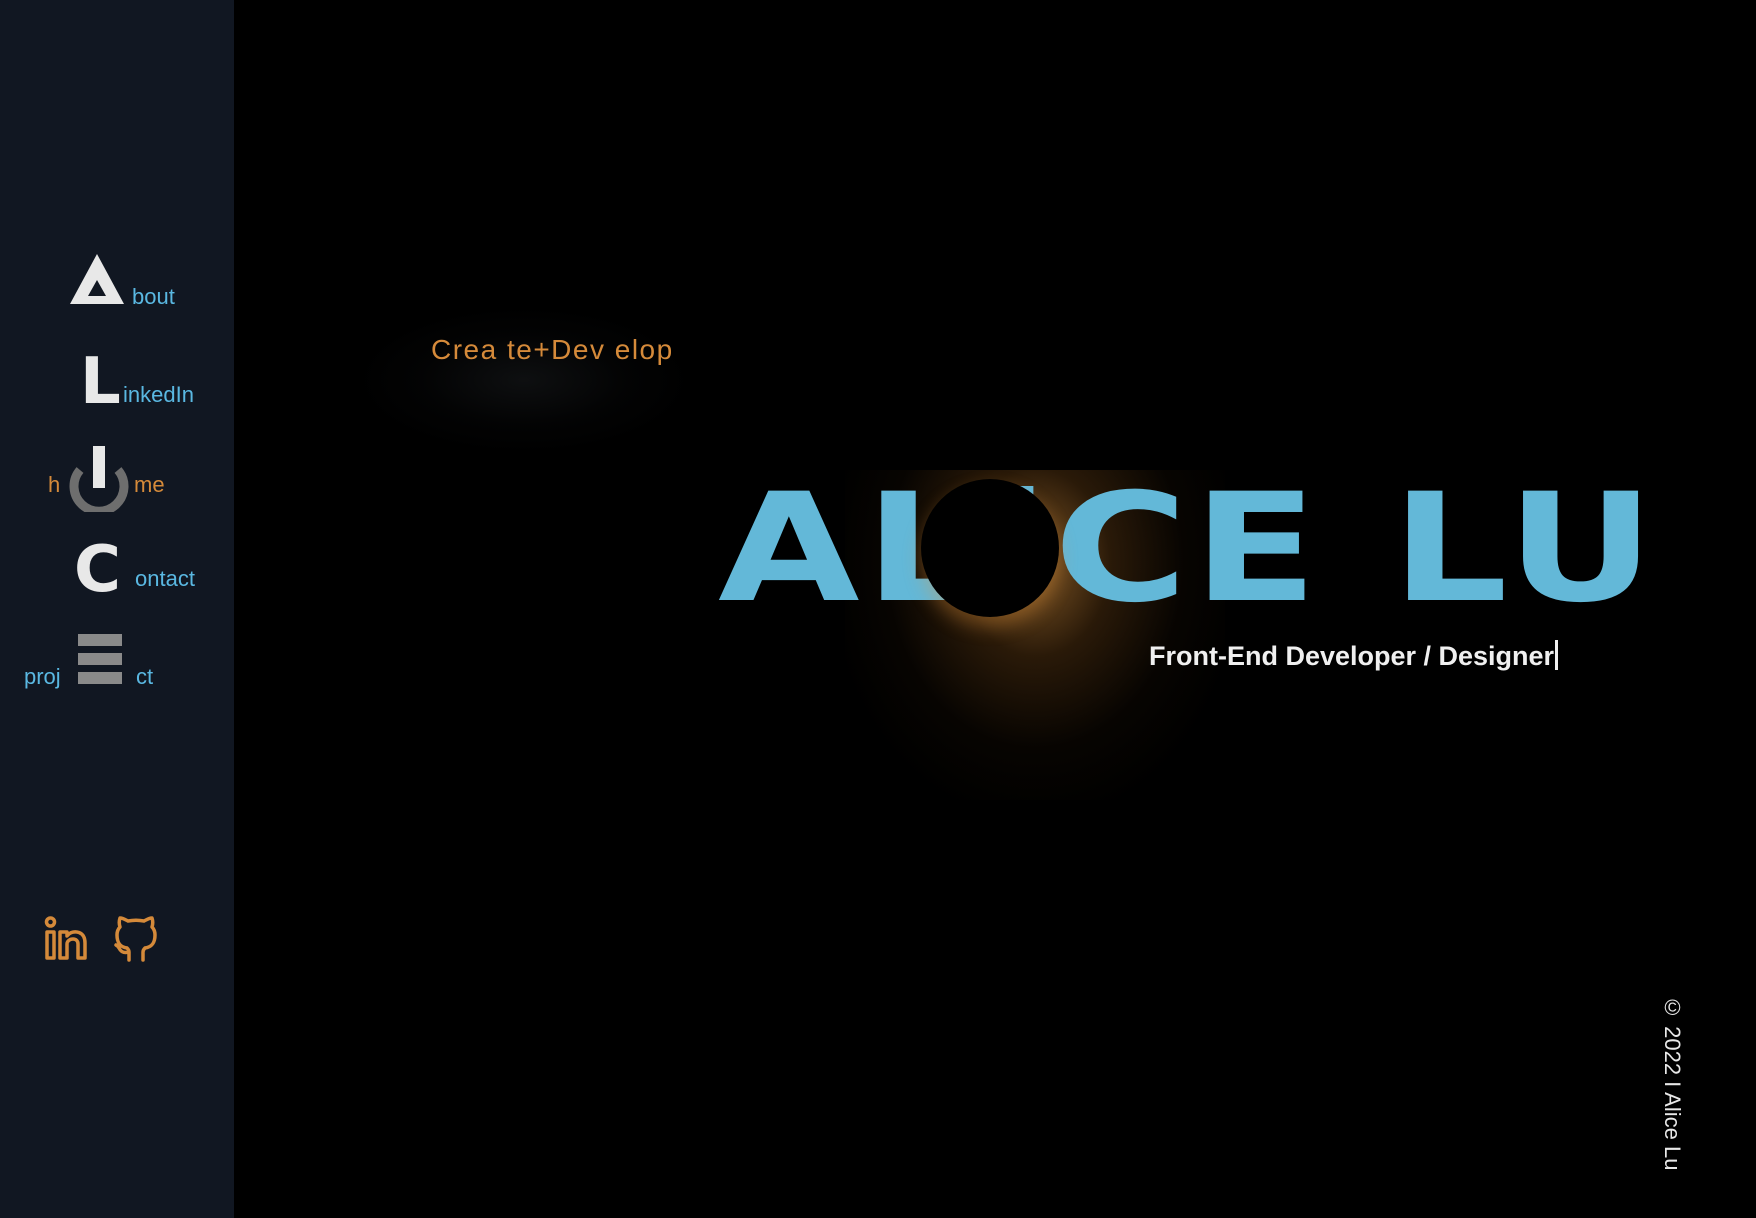  What do you see at coordinates (99, 481) in the screenshot?
I see `power-icon` at bounding box center [99, 481].